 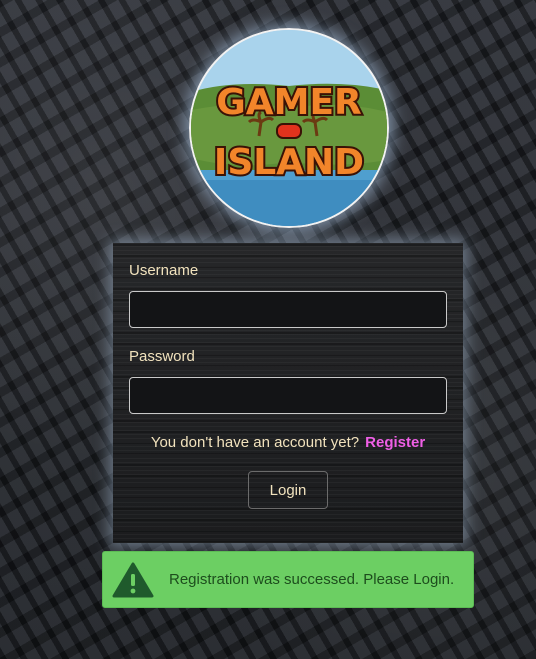 What do you see at coordinates (288, 395) in the screenshot?
I see `password-input` at bounding box center [288, 395].